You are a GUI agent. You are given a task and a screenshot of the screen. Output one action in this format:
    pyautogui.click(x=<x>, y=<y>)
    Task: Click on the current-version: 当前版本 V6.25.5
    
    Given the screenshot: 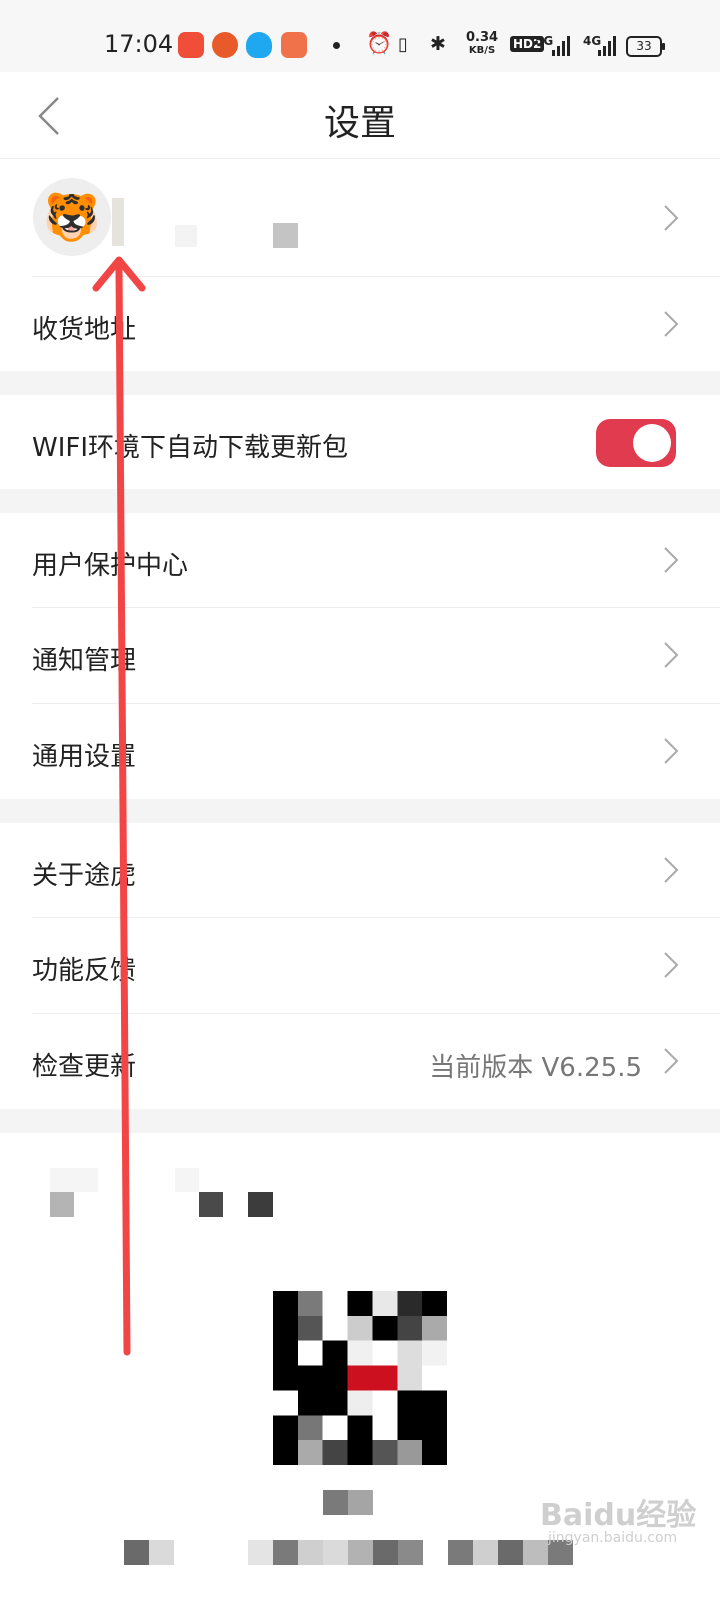 What is the action you would take?
    pyautogui.click(x=535, y=1068)
    